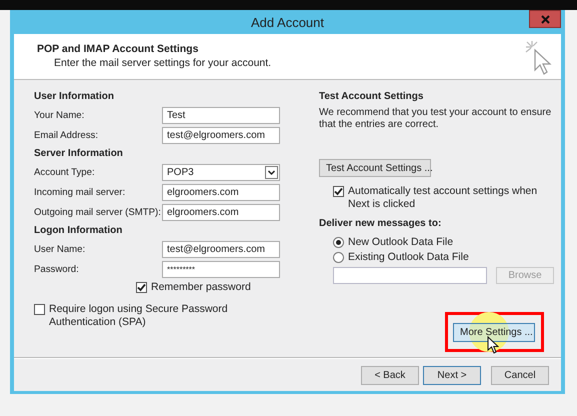 The width and height of the screenshot is (577, 416). What do you see at coordinates (401, 242) in the screenshot?
I see `checkbox-label: New Outlook Data File` at bounding box center [401, 242].